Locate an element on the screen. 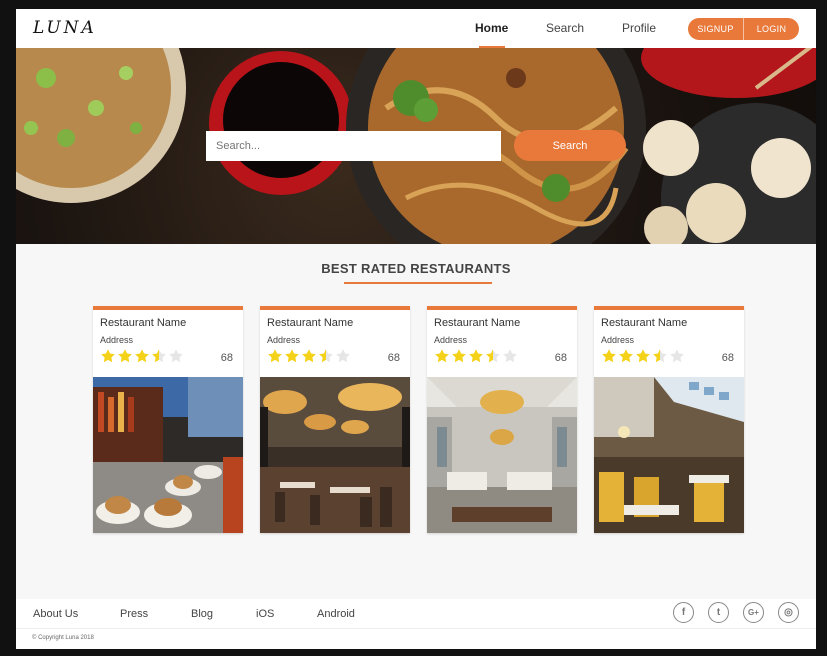  login-button: LOGIN is located at coordinates (771, 29).